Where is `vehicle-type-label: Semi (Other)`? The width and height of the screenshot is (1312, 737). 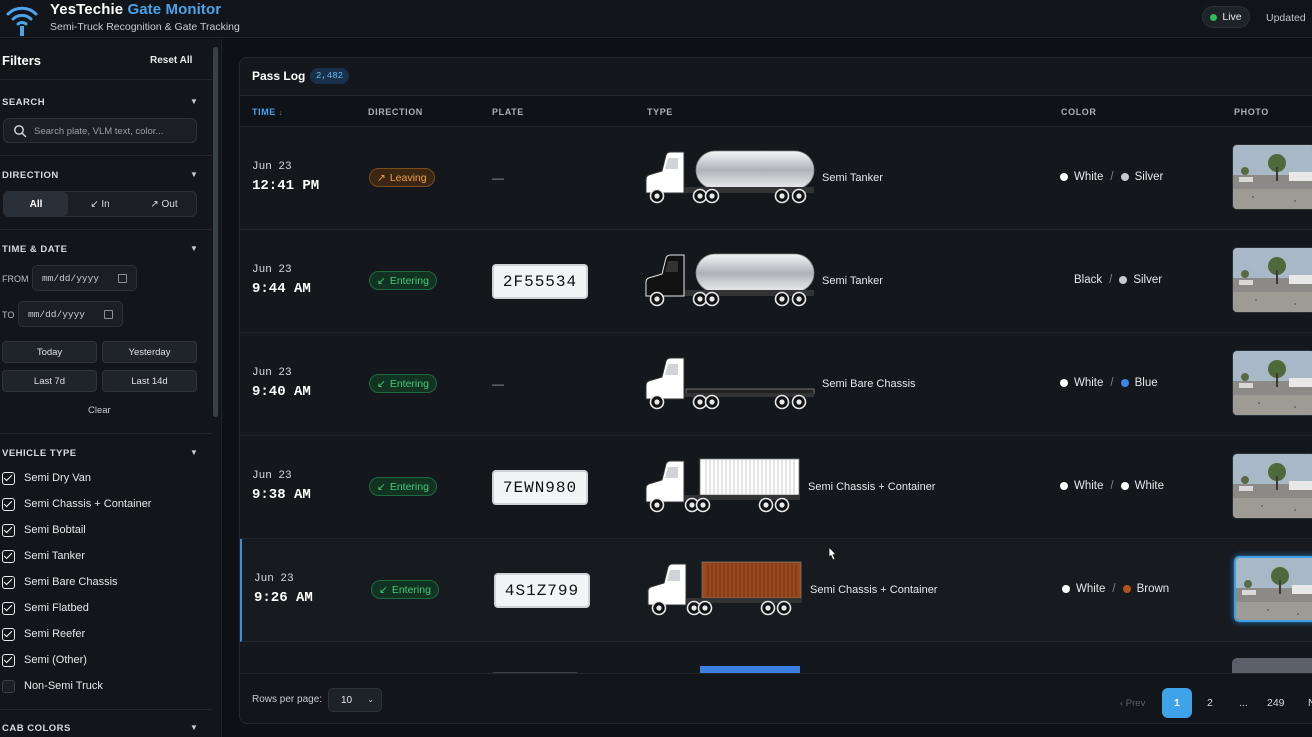 vehicle-type-label: Semi (Other) is located at coordinates (55, 660).